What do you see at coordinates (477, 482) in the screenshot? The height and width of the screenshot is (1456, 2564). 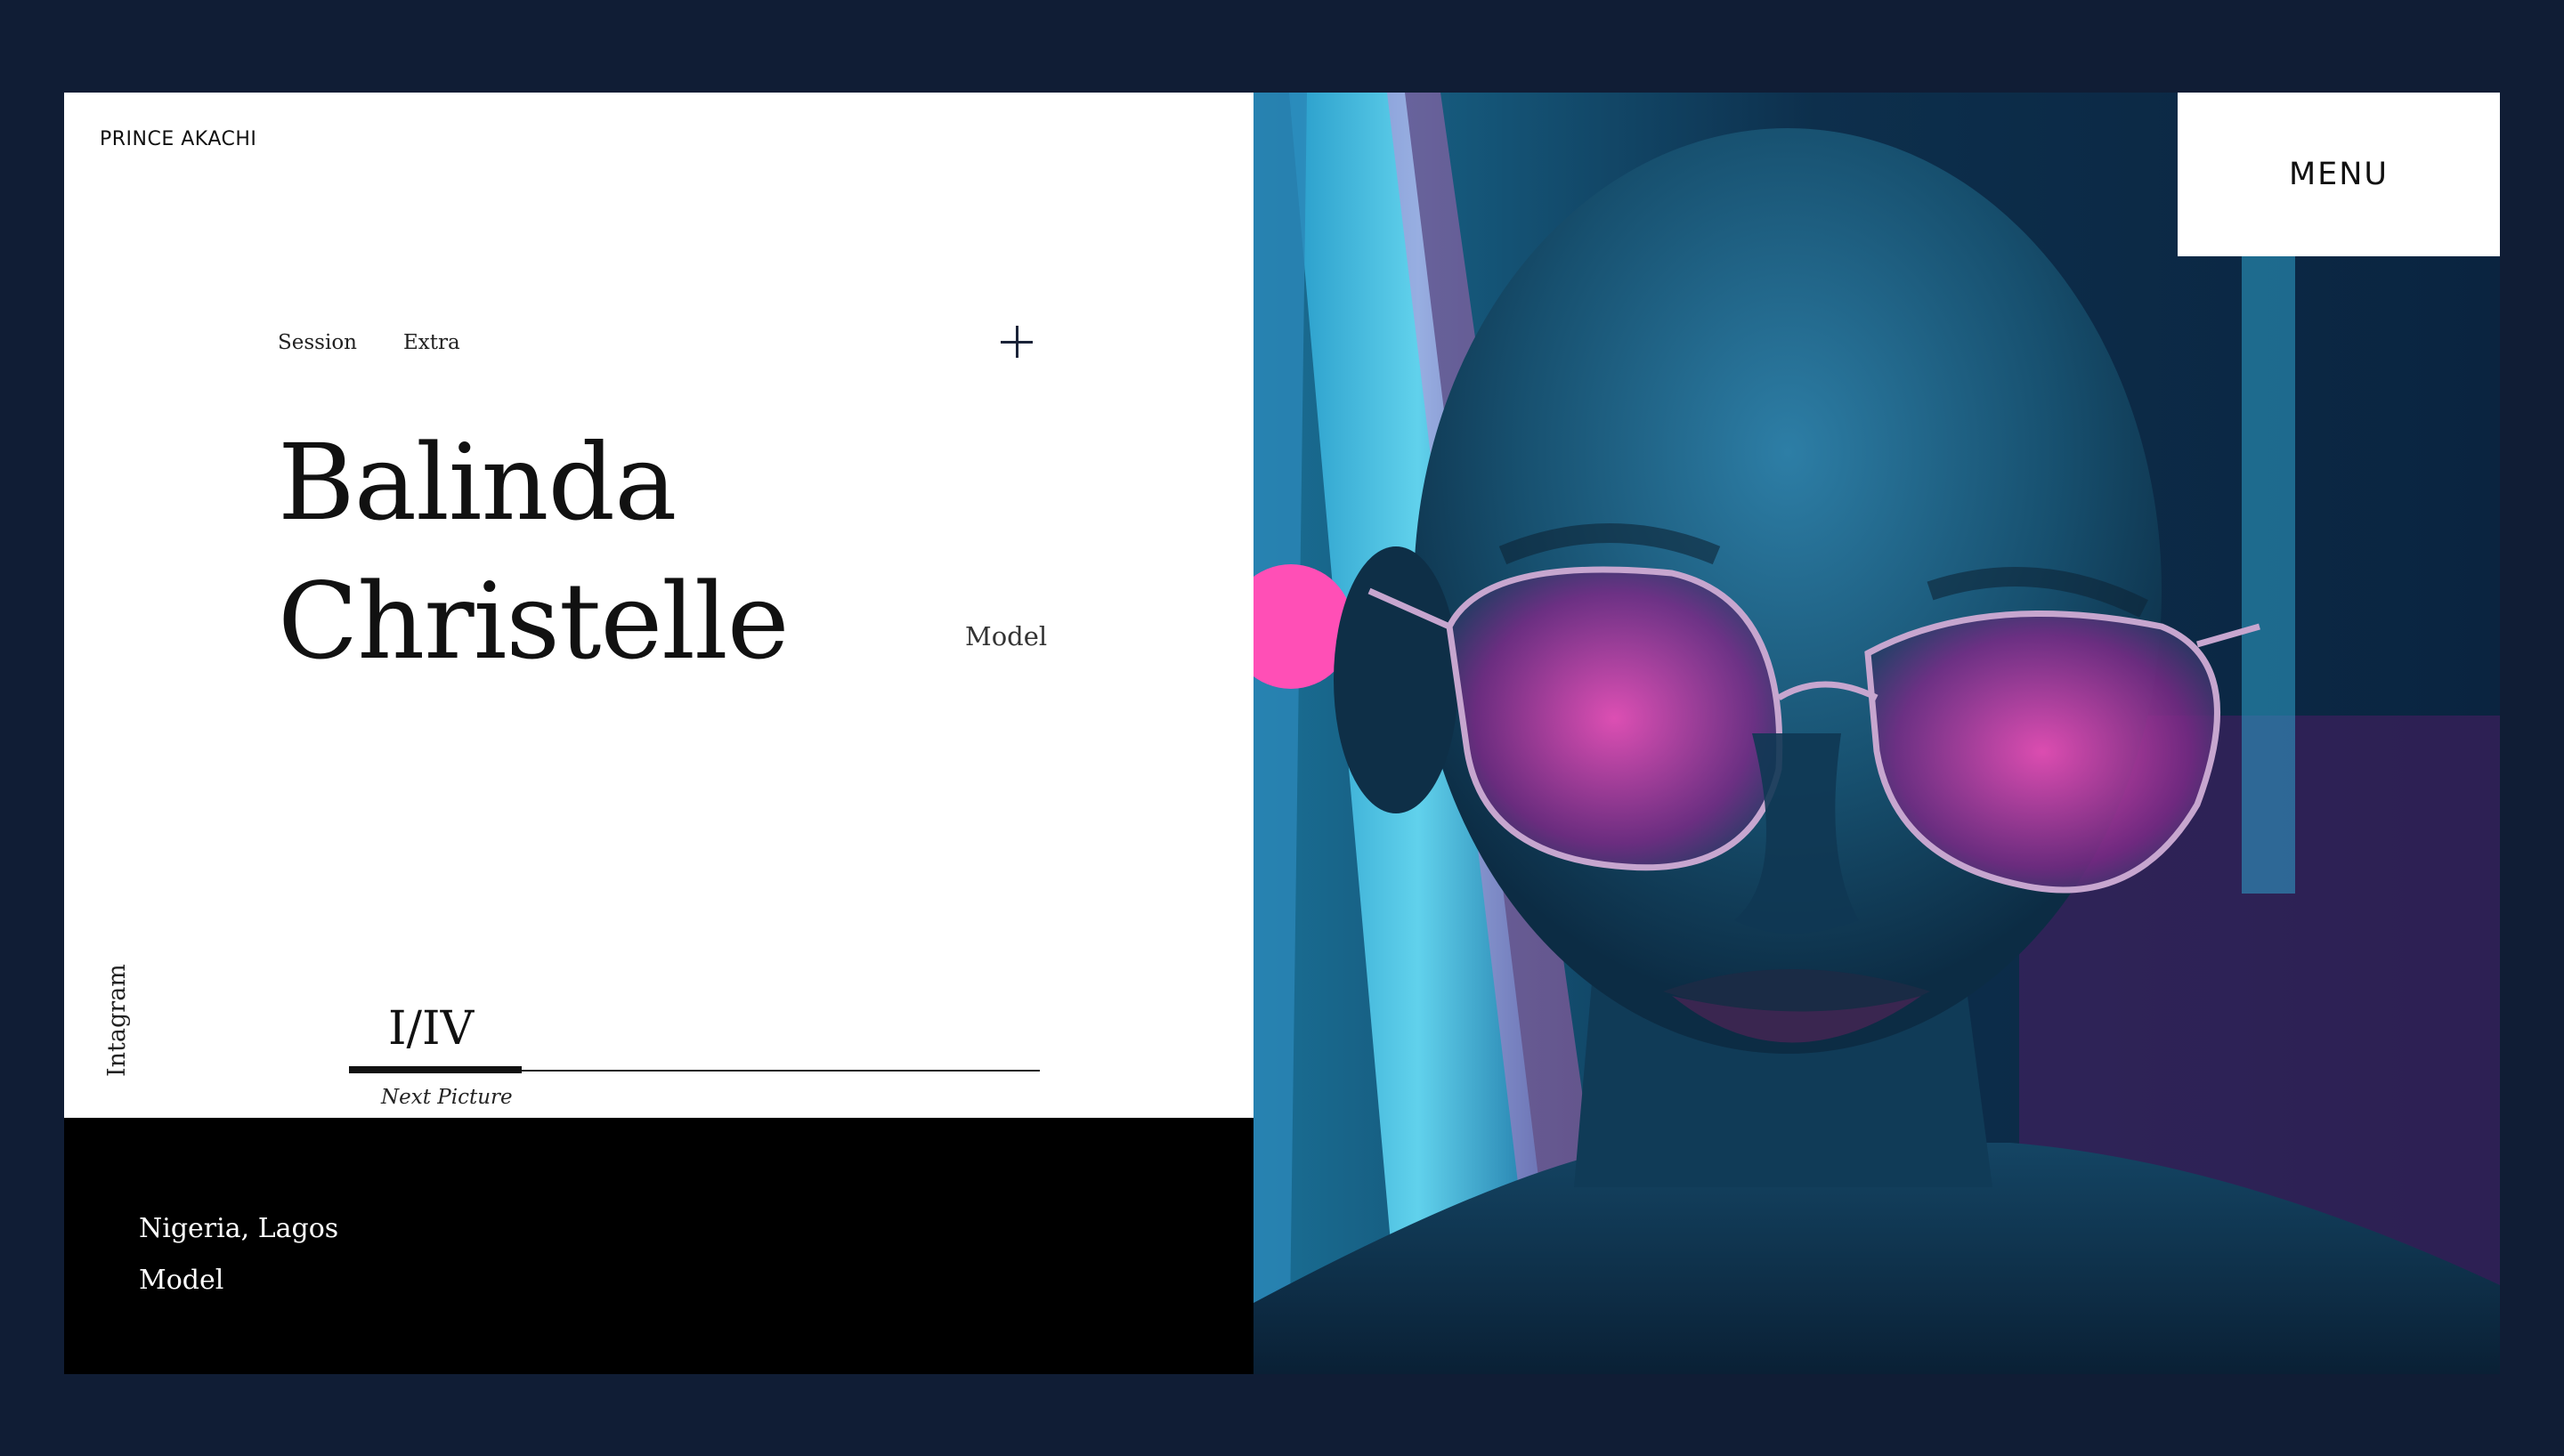 I see `title-first-name: Balinda` at bounding box center [477, 482].